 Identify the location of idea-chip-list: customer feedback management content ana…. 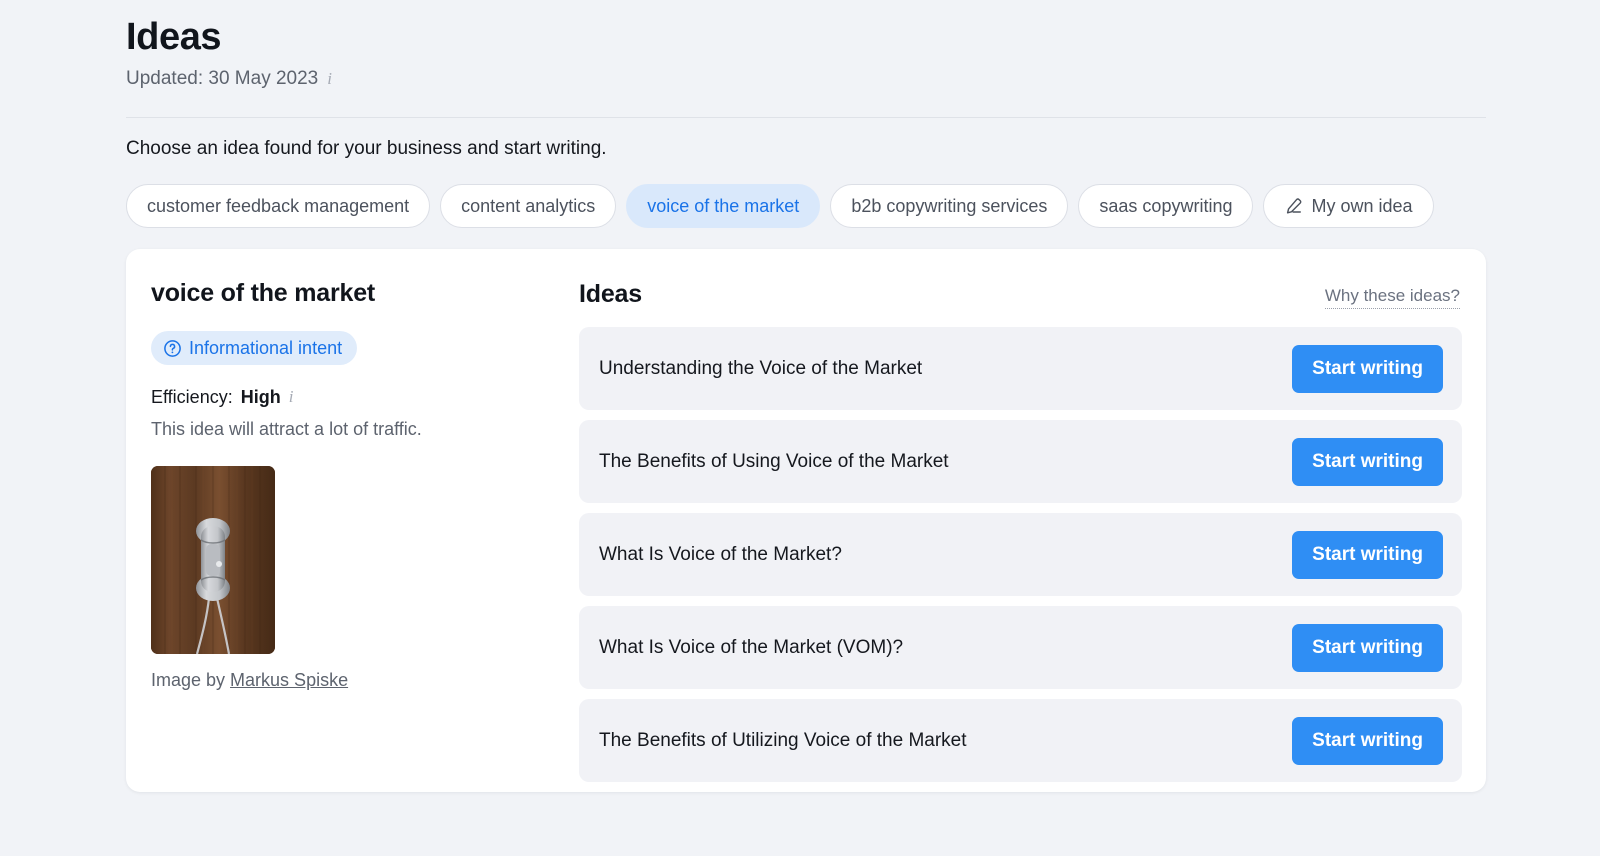
(780, 206).